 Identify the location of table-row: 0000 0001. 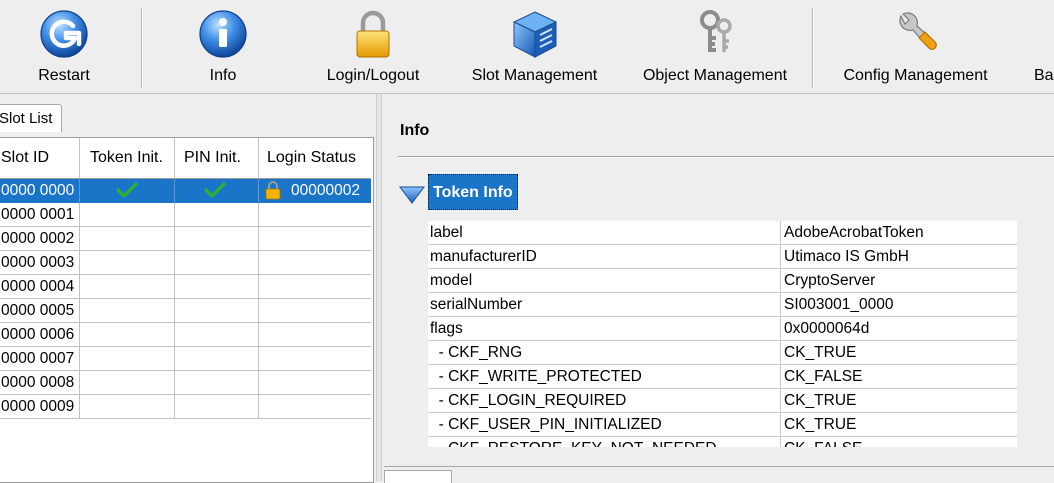
(185, 215).